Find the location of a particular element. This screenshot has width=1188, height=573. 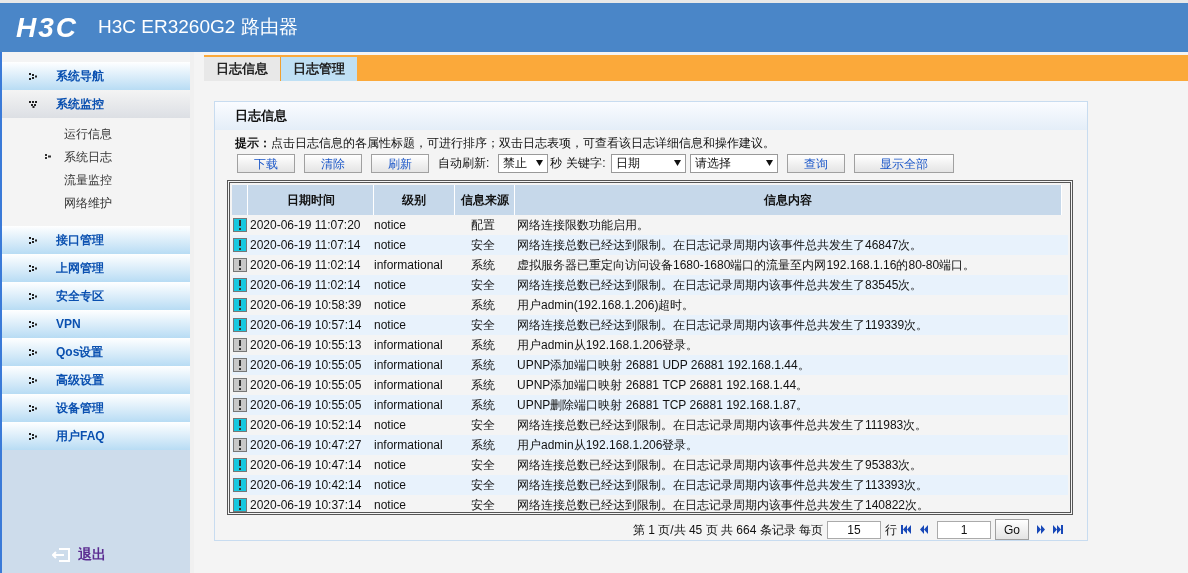

sidebar-subitem: 网络维护 is located at coordinates (96, 202).